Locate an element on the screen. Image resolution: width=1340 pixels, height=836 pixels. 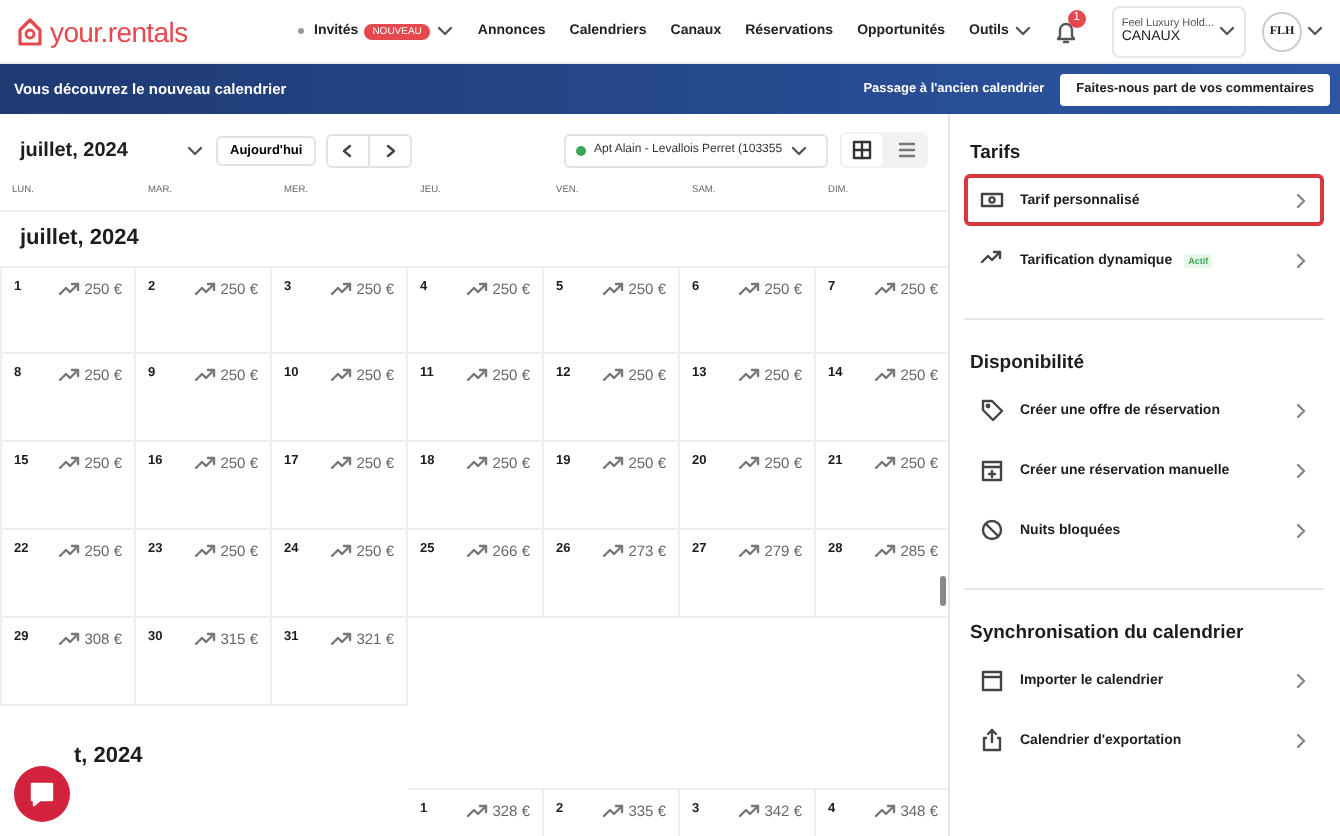
banknote-icon is located at coordinates (992, 200).